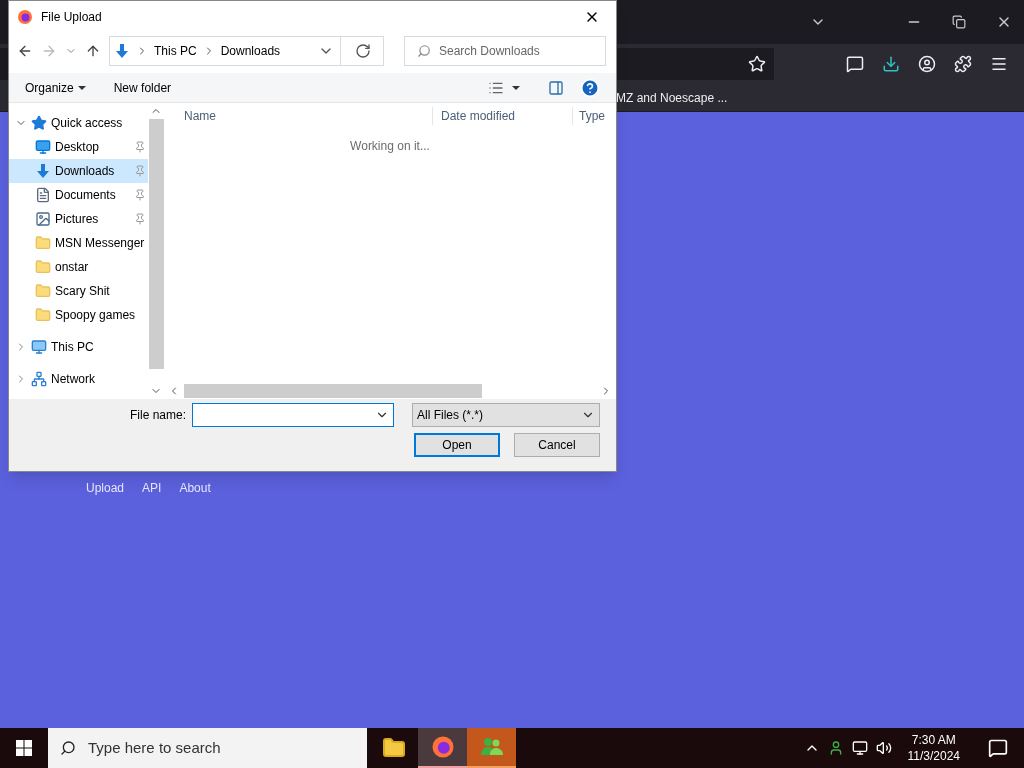 Image resolution: width=1024 pixels, height=768 pixels. What do you see at coordinates (73, 379) in the screenshot?
I see `nav-label: Network` at bounding box center [73, 379].